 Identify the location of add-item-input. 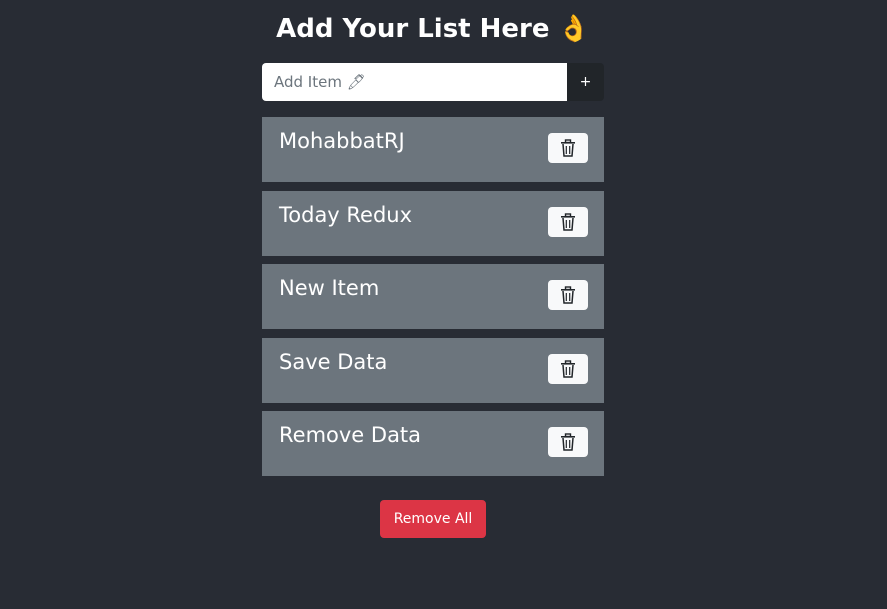
(414, 82).